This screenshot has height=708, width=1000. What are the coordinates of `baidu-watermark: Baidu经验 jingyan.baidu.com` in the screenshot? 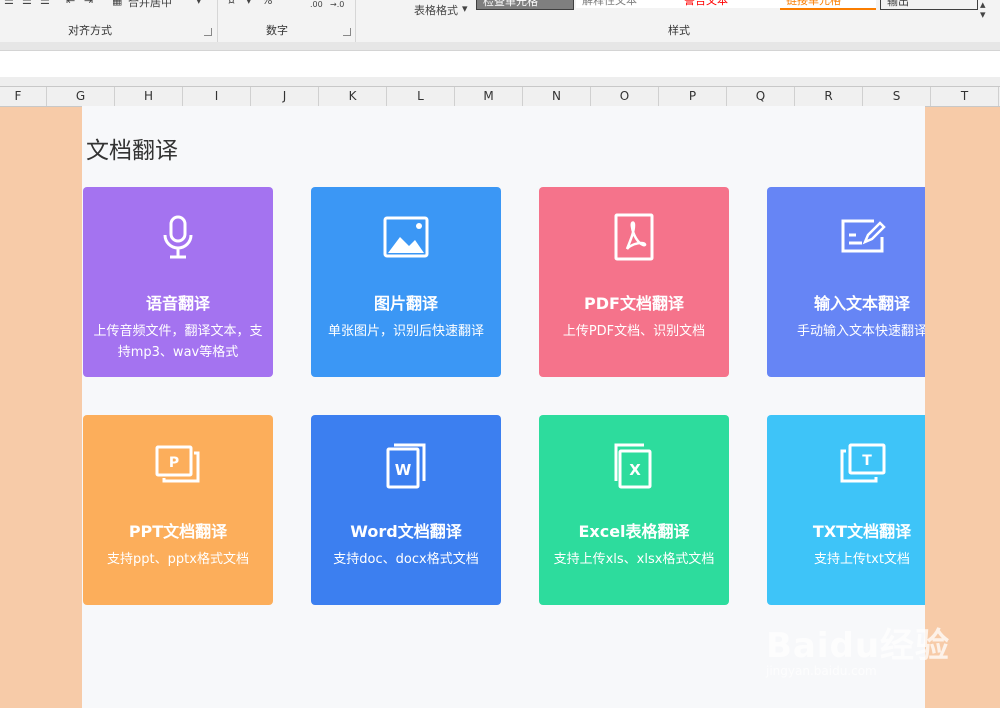 It's located at (866, 645).